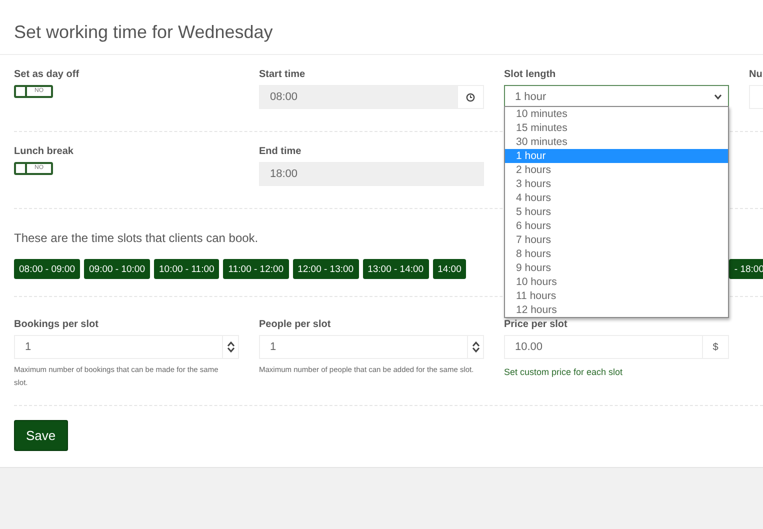 Image resolution: width=763 pixels, height=529 pixels. Describe the element at coordinates (56, 324) in the screenshot. I see `field-label: Bookings per slot` at that location.